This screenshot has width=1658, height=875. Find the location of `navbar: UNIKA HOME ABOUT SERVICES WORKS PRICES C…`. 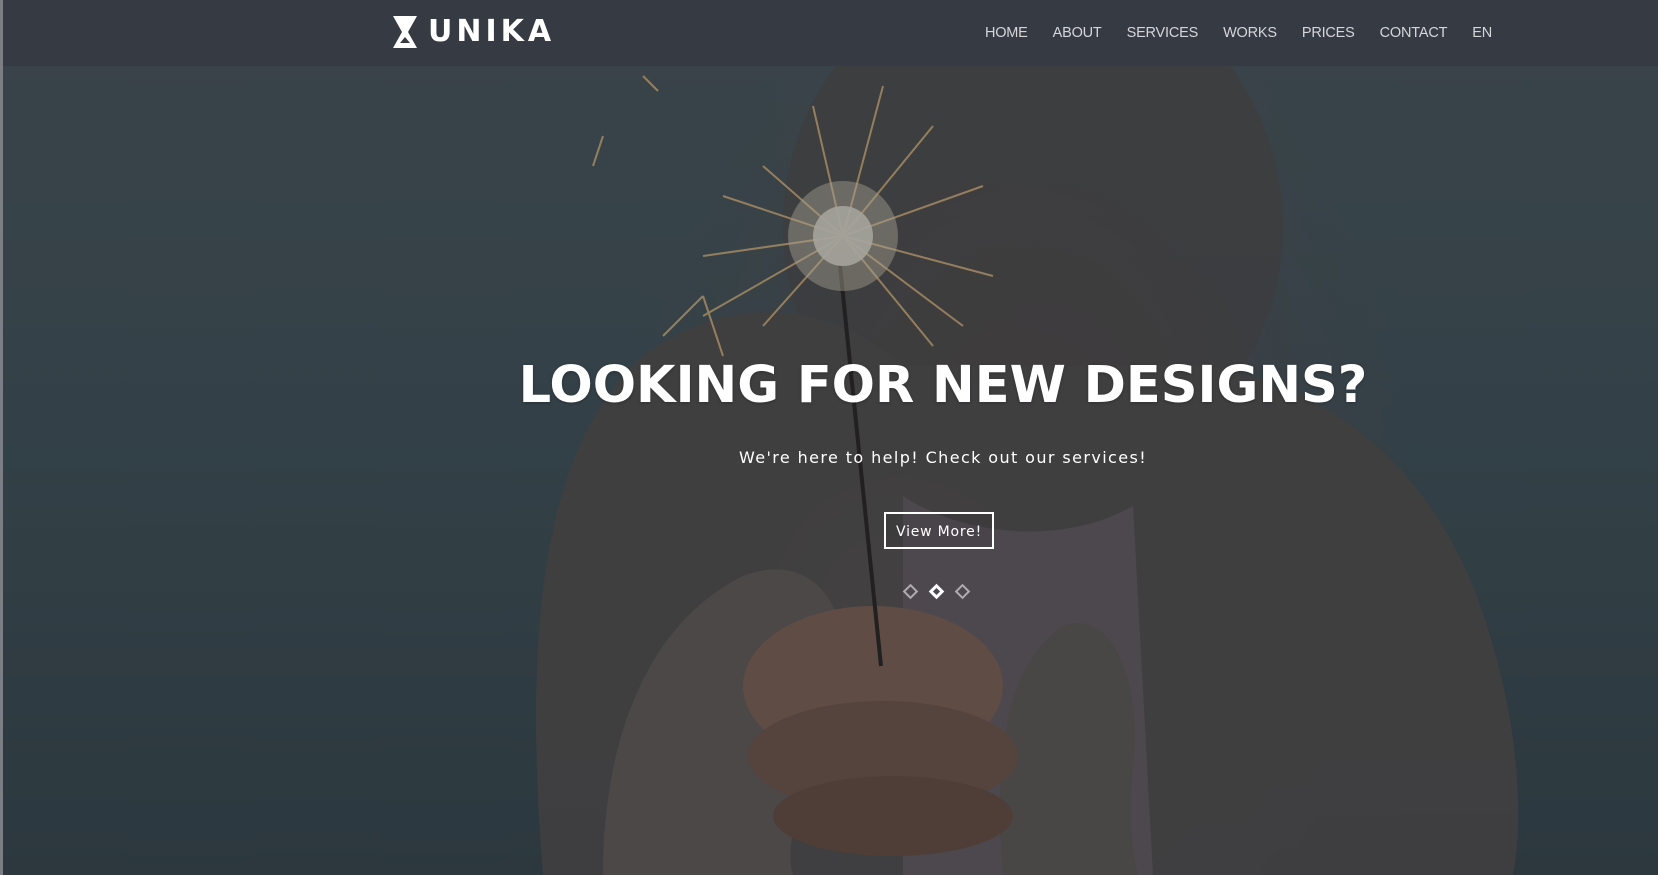

navbar: UNIKA HOME ABOUT SERVICES WORKS PRICES C… is located at coordinates (830, 33).